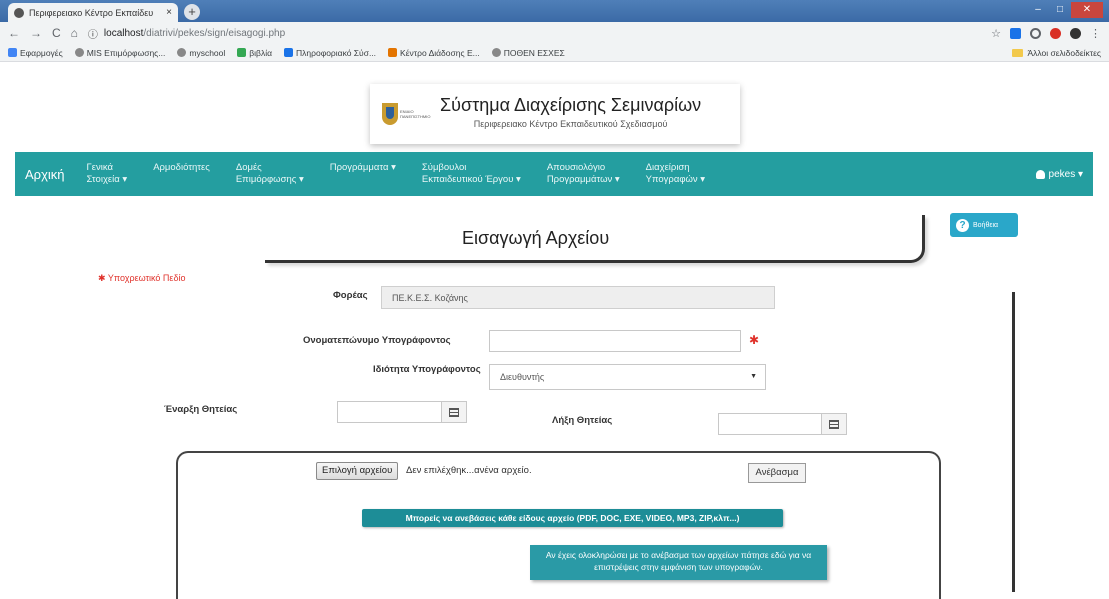 The width and height of the screenshot is (1109, 599). Describe the element at coordinates (169, 12) in the screenshot. I see `close-tab-icon: ×` at that location.